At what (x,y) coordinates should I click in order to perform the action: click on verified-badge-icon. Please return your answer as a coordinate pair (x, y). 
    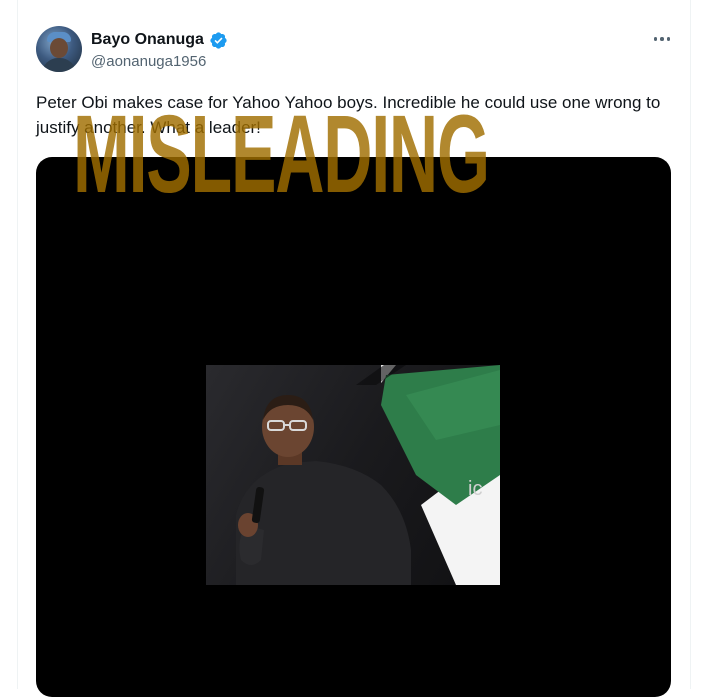
    Looking at the image, I should click on (218, 40).